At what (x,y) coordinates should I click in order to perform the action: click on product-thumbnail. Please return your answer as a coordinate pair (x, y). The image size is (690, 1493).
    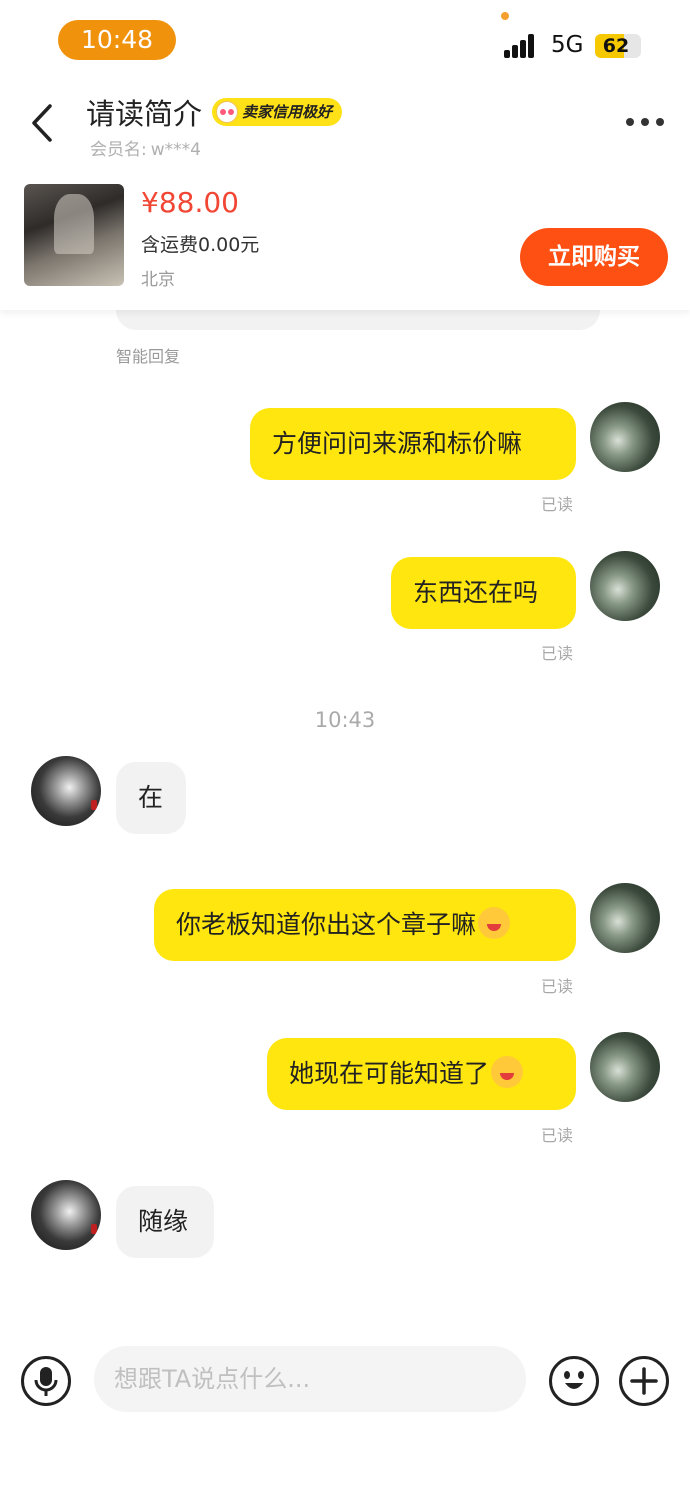
    Looking at the image, I should click on (74, 235).